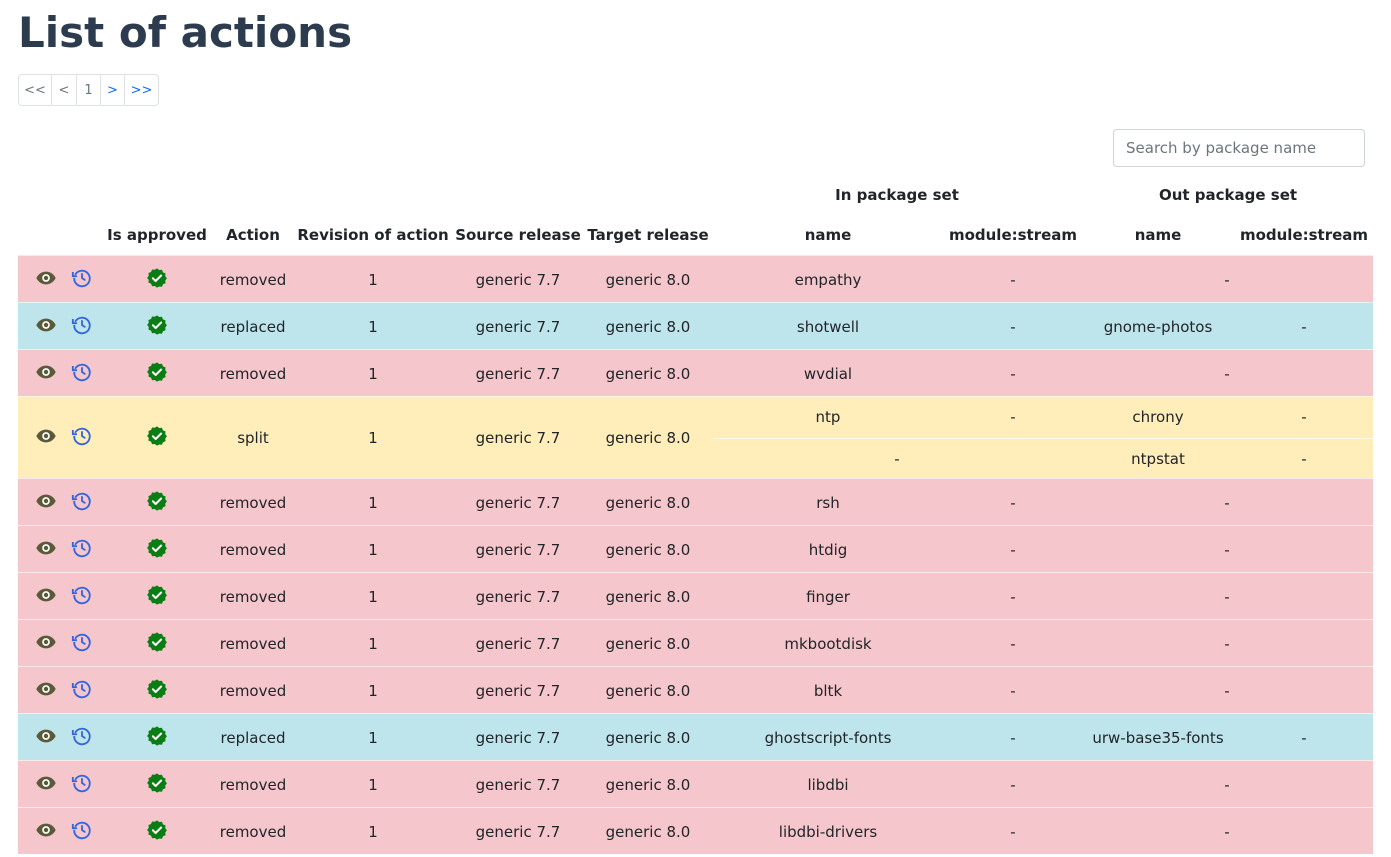  Describe the element at coordinates (1013, 235) in the screenshot. I see `header-in-module-stream: module:stream` at that location.